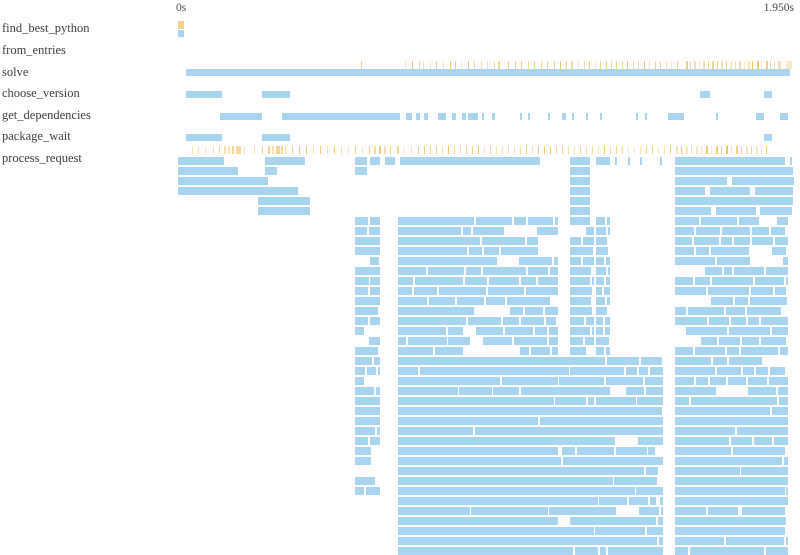 This screenshot has width=800, height=555. I want to click on span-get-dependencies, so click(442, 116).